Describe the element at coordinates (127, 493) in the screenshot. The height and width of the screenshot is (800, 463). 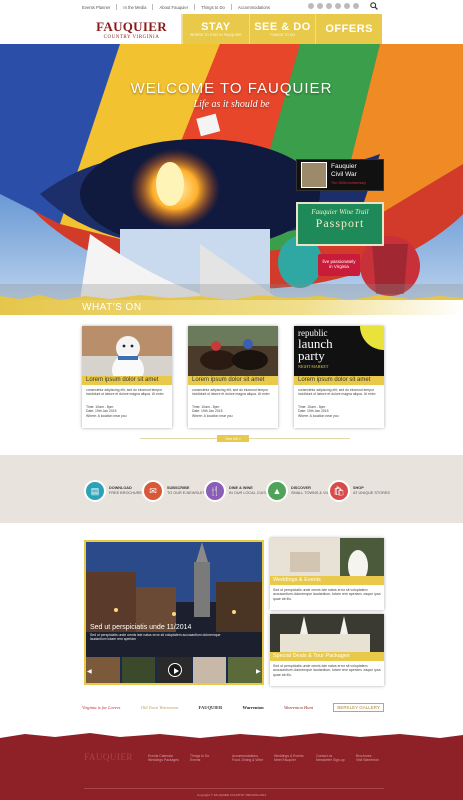
I see `quicklink-sub: FREE BROCHURES` at that location.